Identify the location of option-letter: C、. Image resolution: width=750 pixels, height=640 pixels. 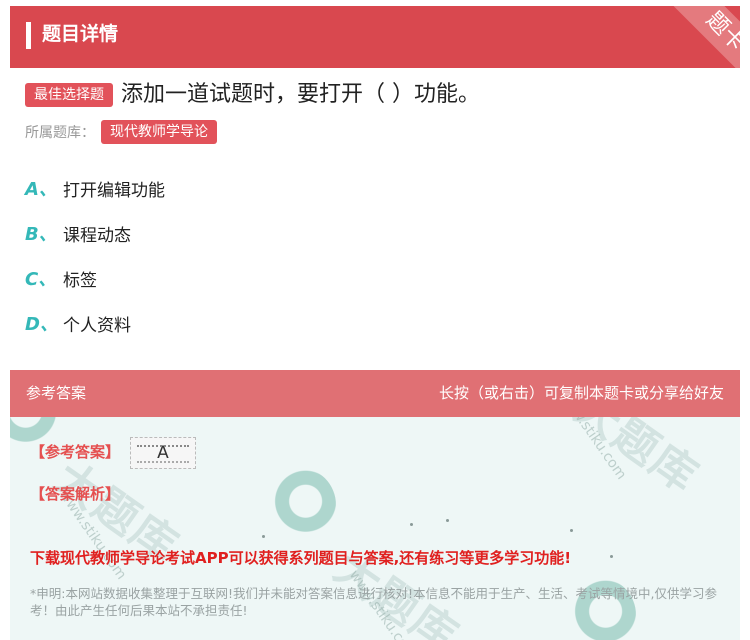
(41, 279).